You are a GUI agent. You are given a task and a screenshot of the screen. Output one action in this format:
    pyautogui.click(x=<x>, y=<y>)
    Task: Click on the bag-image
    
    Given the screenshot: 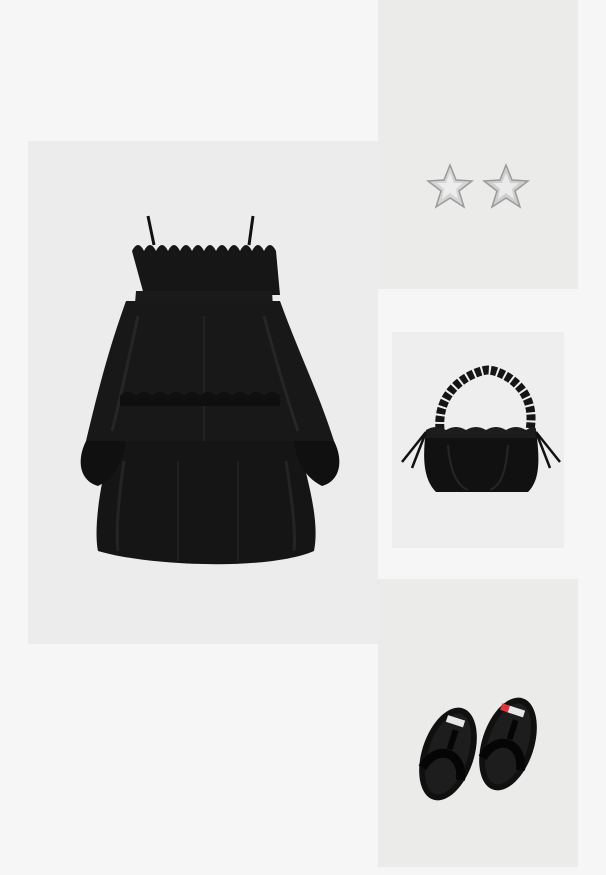 What is the action you would take?
    pyautogui.click(x=481, y=428)
    